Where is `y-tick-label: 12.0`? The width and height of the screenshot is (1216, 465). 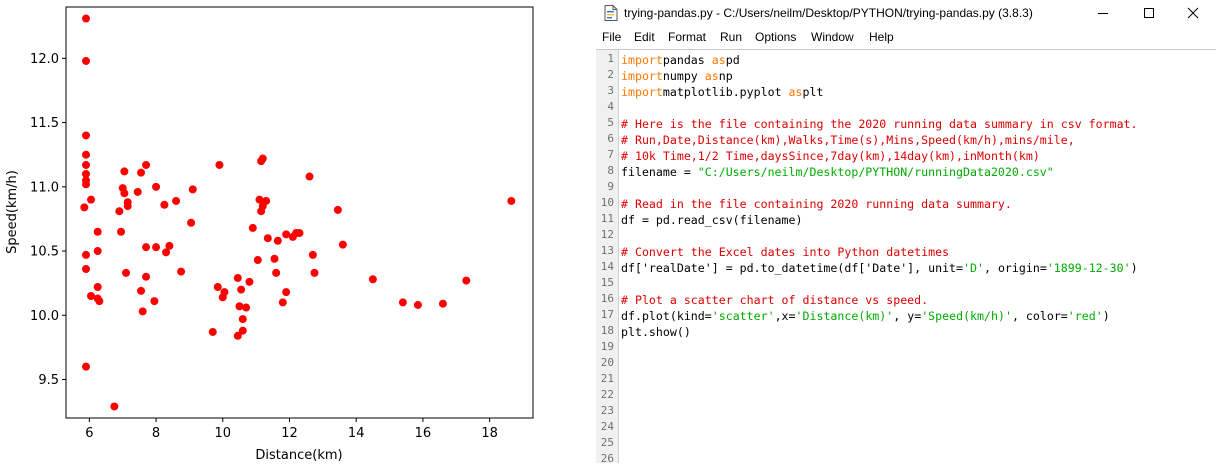 y-tick-label: 12.0 is located at coordinates (44, 59).